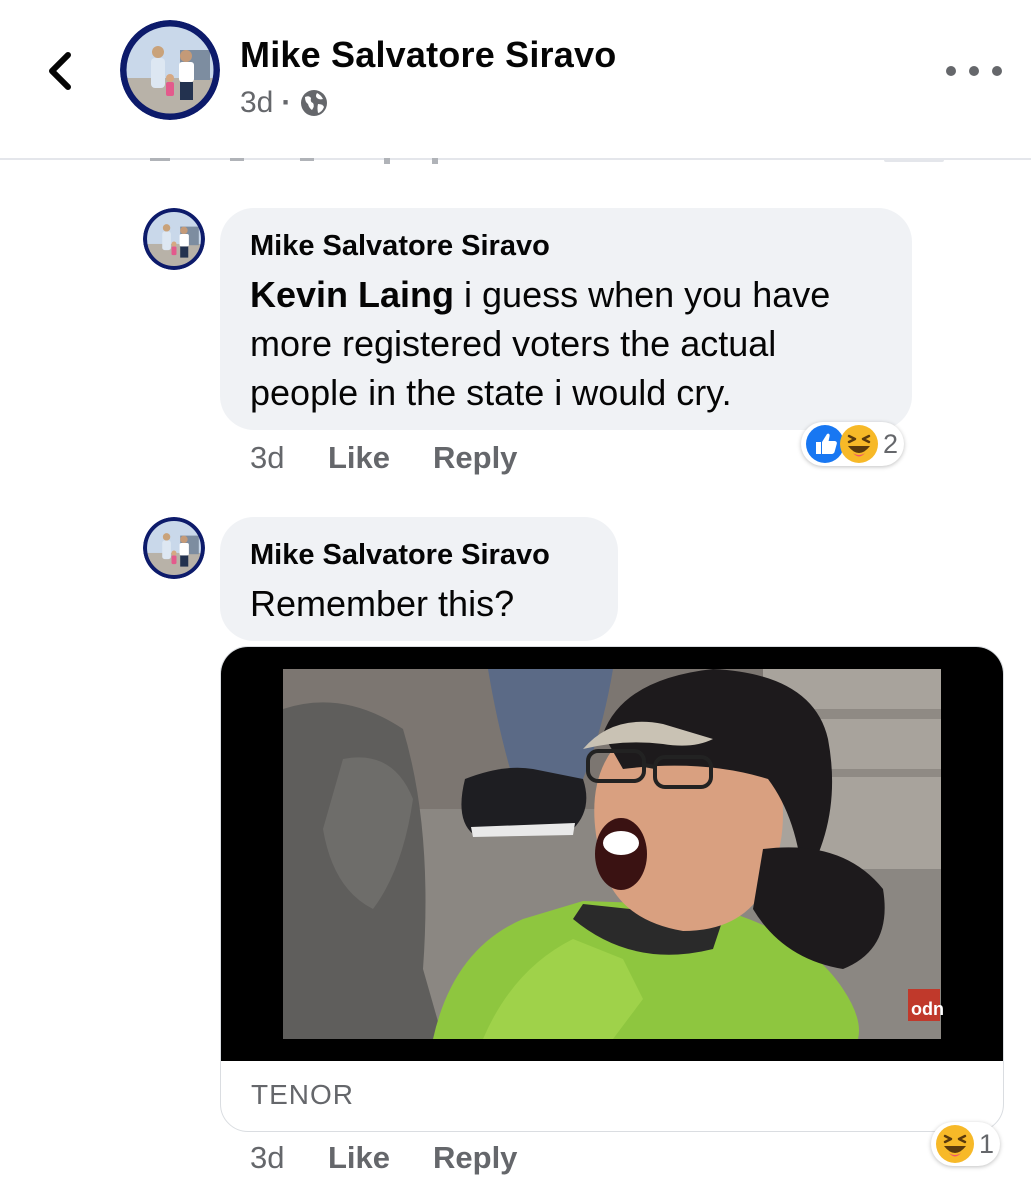 Image resolution: width=1031 pixels, height=1200 pixels. Describe the element at coordinates (642, 294) in the screenshot. I see `comment-line: i guess when you have` at that location.